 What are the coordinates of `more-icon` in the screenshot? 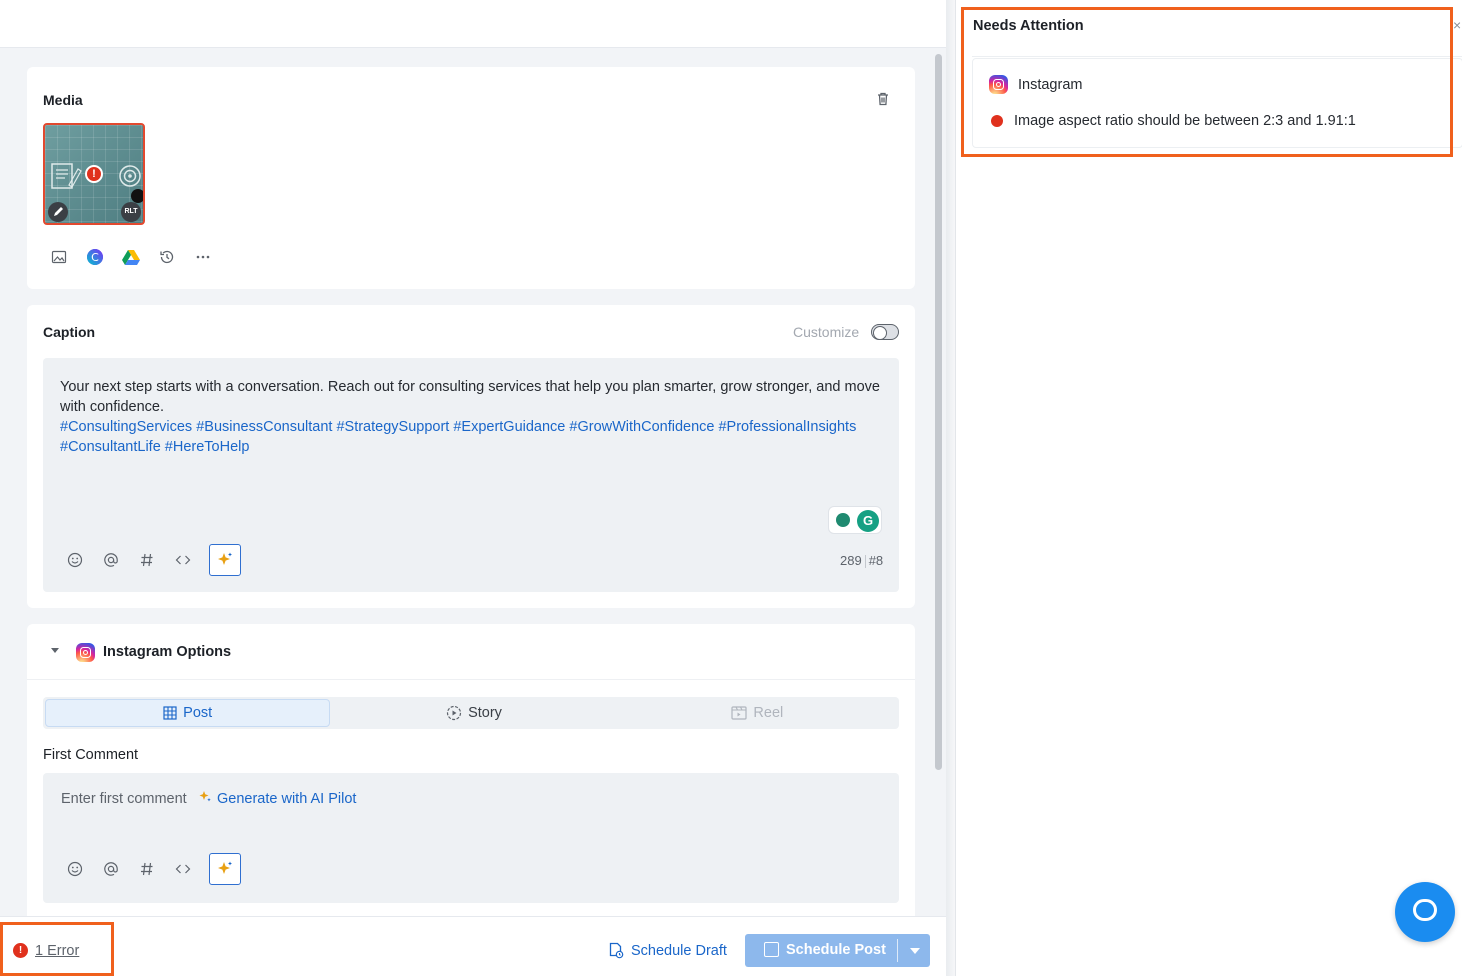 It's located at (203, 257).